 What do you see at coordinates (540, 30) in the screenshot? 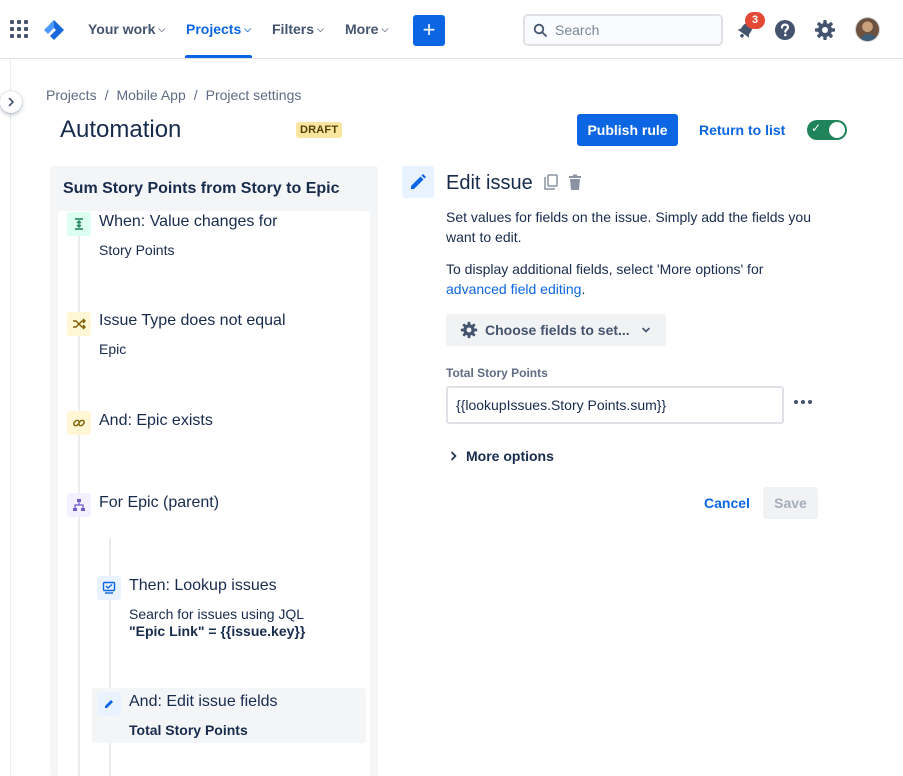
I see `search-icon` at bounding box center [540, 30].